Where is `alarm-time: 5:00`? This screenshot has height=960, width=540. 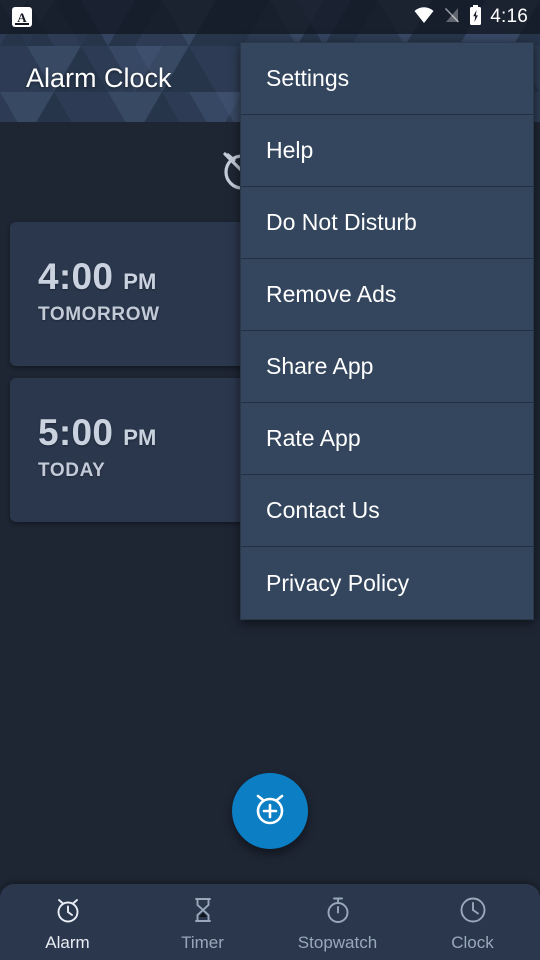
alarm-time: 5:00 is located at coordinates (76, 432).